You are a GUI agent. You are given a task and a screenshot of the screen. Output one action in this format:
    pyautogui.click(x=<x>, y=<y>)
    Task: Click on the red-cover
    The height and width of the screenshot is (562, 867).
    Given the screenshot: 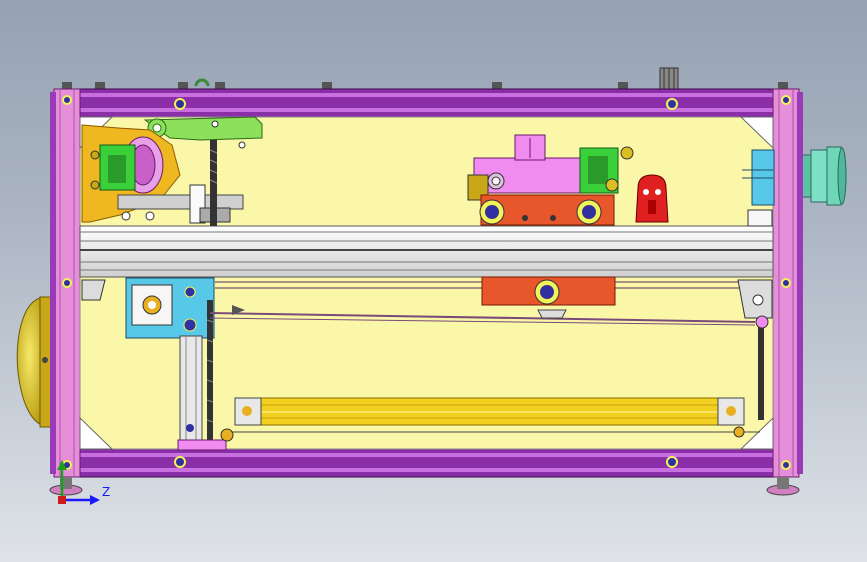 What is the action you would take?
    pyautogui.click(x=652, y=198)
    